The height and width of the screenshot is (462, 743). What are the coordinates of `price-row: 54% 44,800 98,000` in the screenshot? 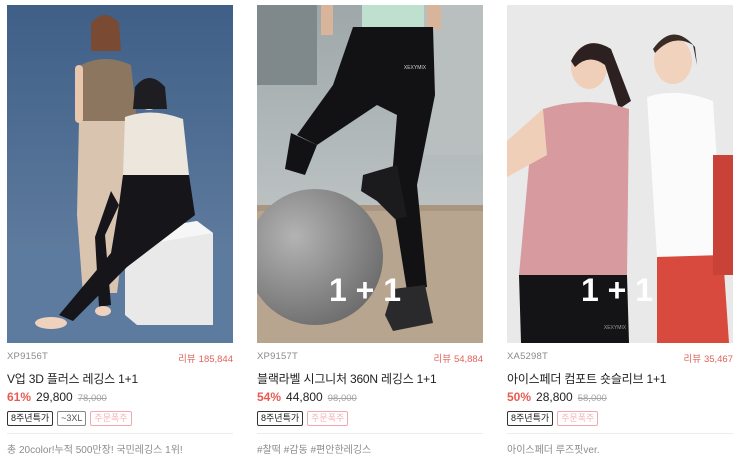 It's located at (370, 397).